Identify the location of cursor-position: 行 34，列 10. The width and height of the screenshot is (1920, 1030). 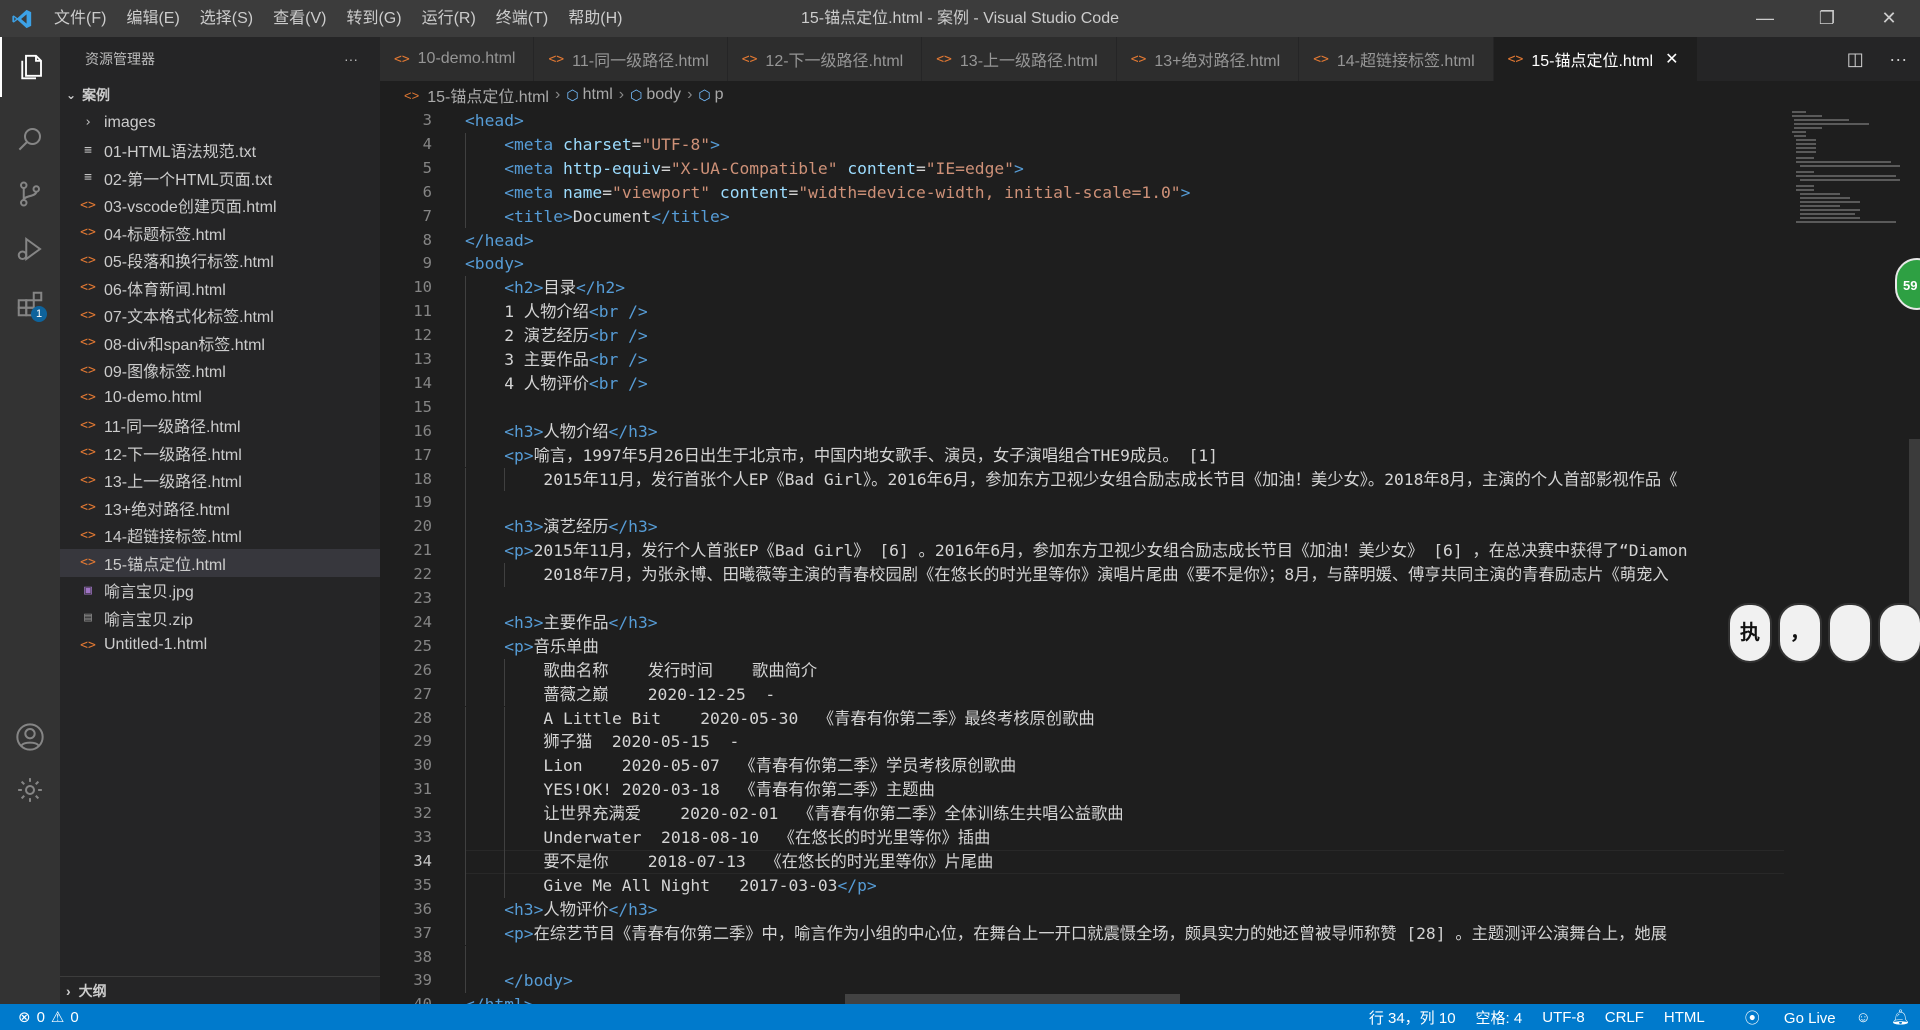
(1412, 1017).